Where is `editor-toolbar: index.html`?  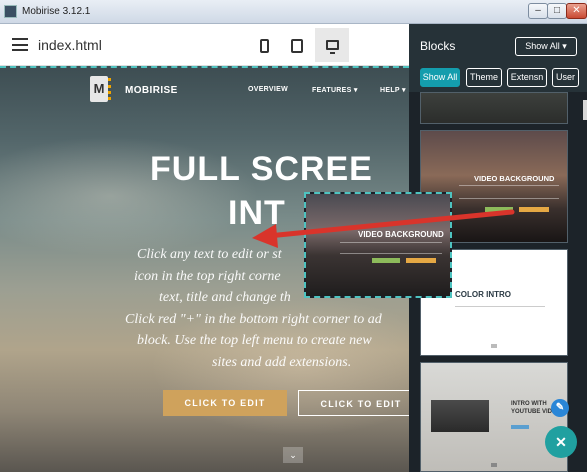
editor-toolbar: index.html is located at coordinates (204, 45).